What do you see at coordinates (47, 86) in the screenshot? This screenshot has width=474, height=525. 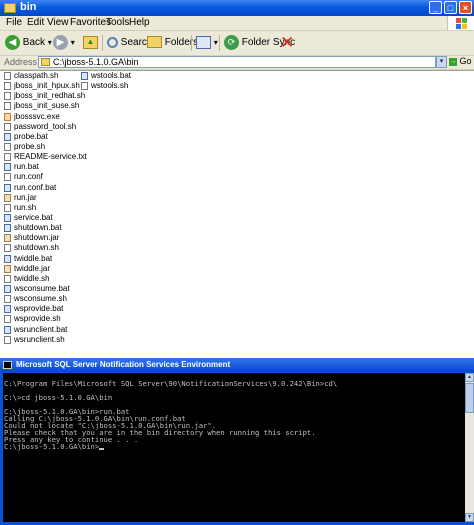 I see `file-name: jboss_init_hpux.sh` at bounding box center [47, 86].